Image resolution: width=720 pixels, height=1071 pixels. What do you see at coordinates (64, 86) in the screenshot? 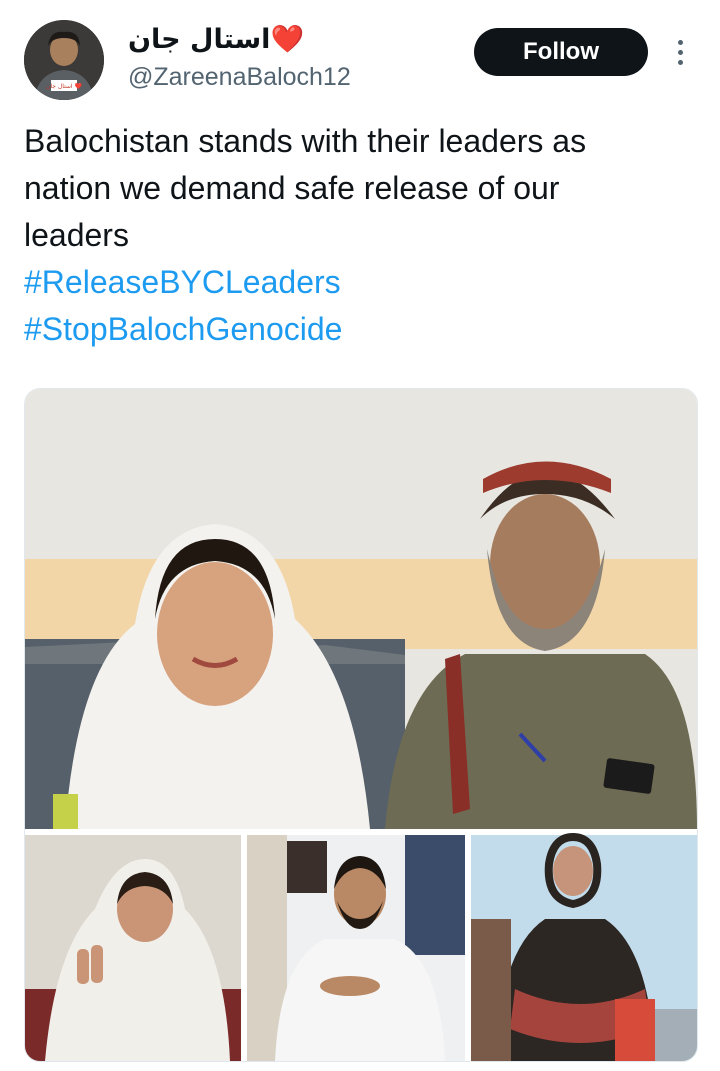
I see `avatar-badge-text: استال جان ❤️` at bounding box center [64, 86].